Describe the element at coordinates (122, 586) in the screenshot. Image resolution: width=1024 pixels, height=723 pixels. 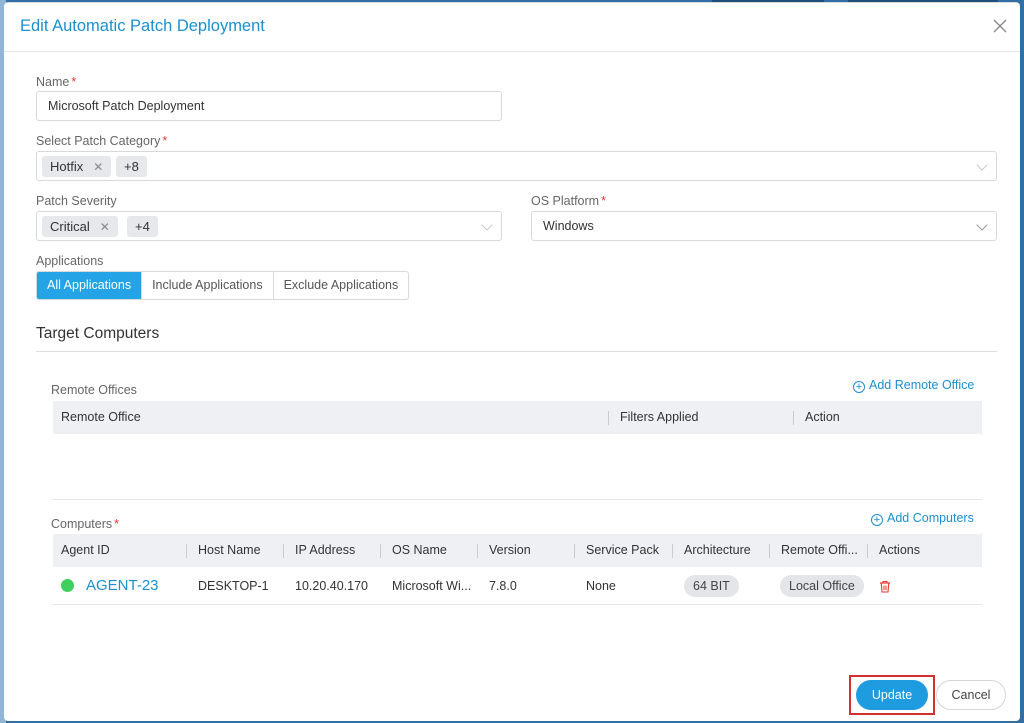
I see `agent-id-link: AGENT-23` at that location.